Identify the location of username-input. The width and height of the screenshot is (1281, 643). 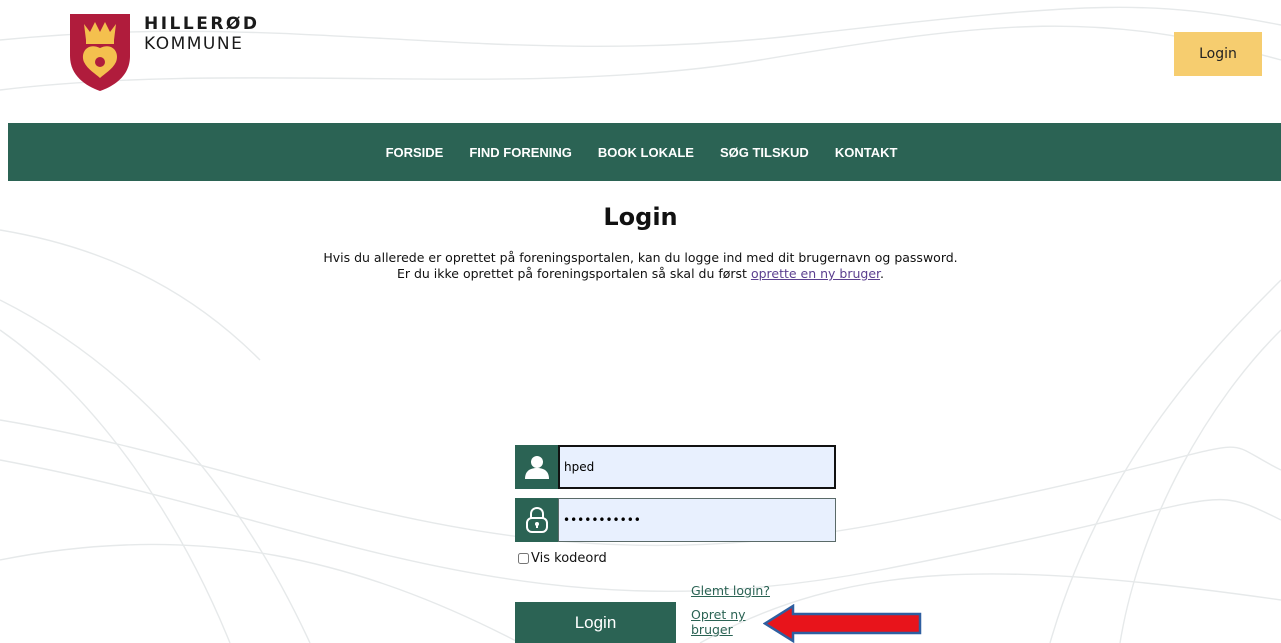
(697, 467).